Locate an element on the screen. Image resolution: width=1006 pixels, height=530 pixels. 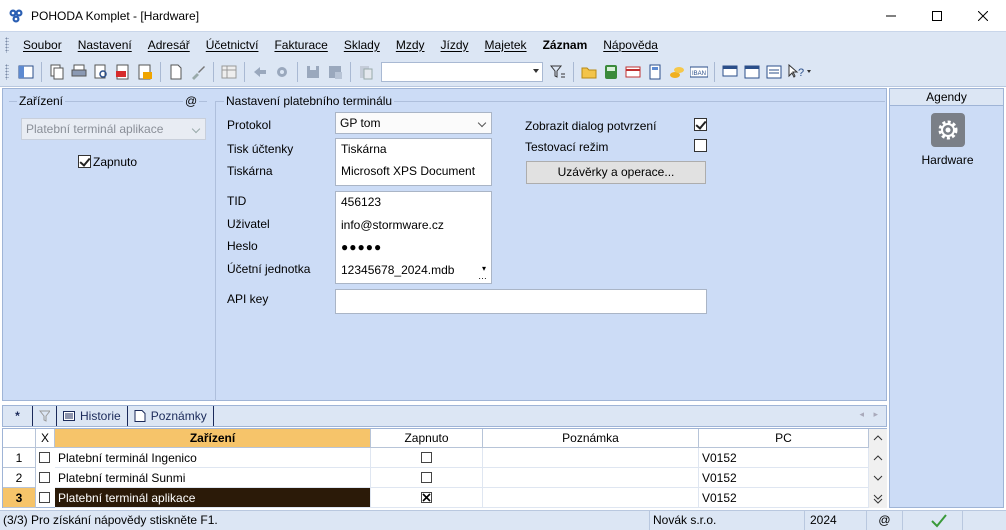
minimize-button is located at coordinates (891, 15).